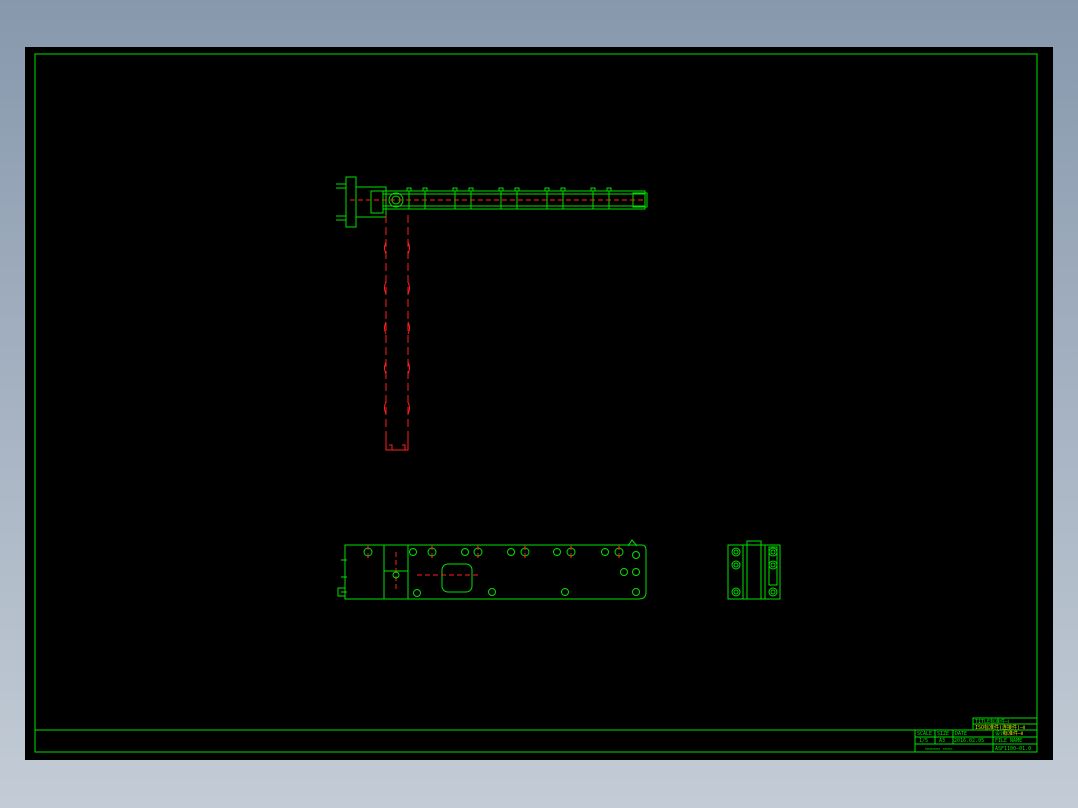 Image resolution: width=1078 pixels, height=808 pixels. Describe the element at coordinates (969, 741) in the screenshot. I see `date-value: 2016.02.05` at that location.